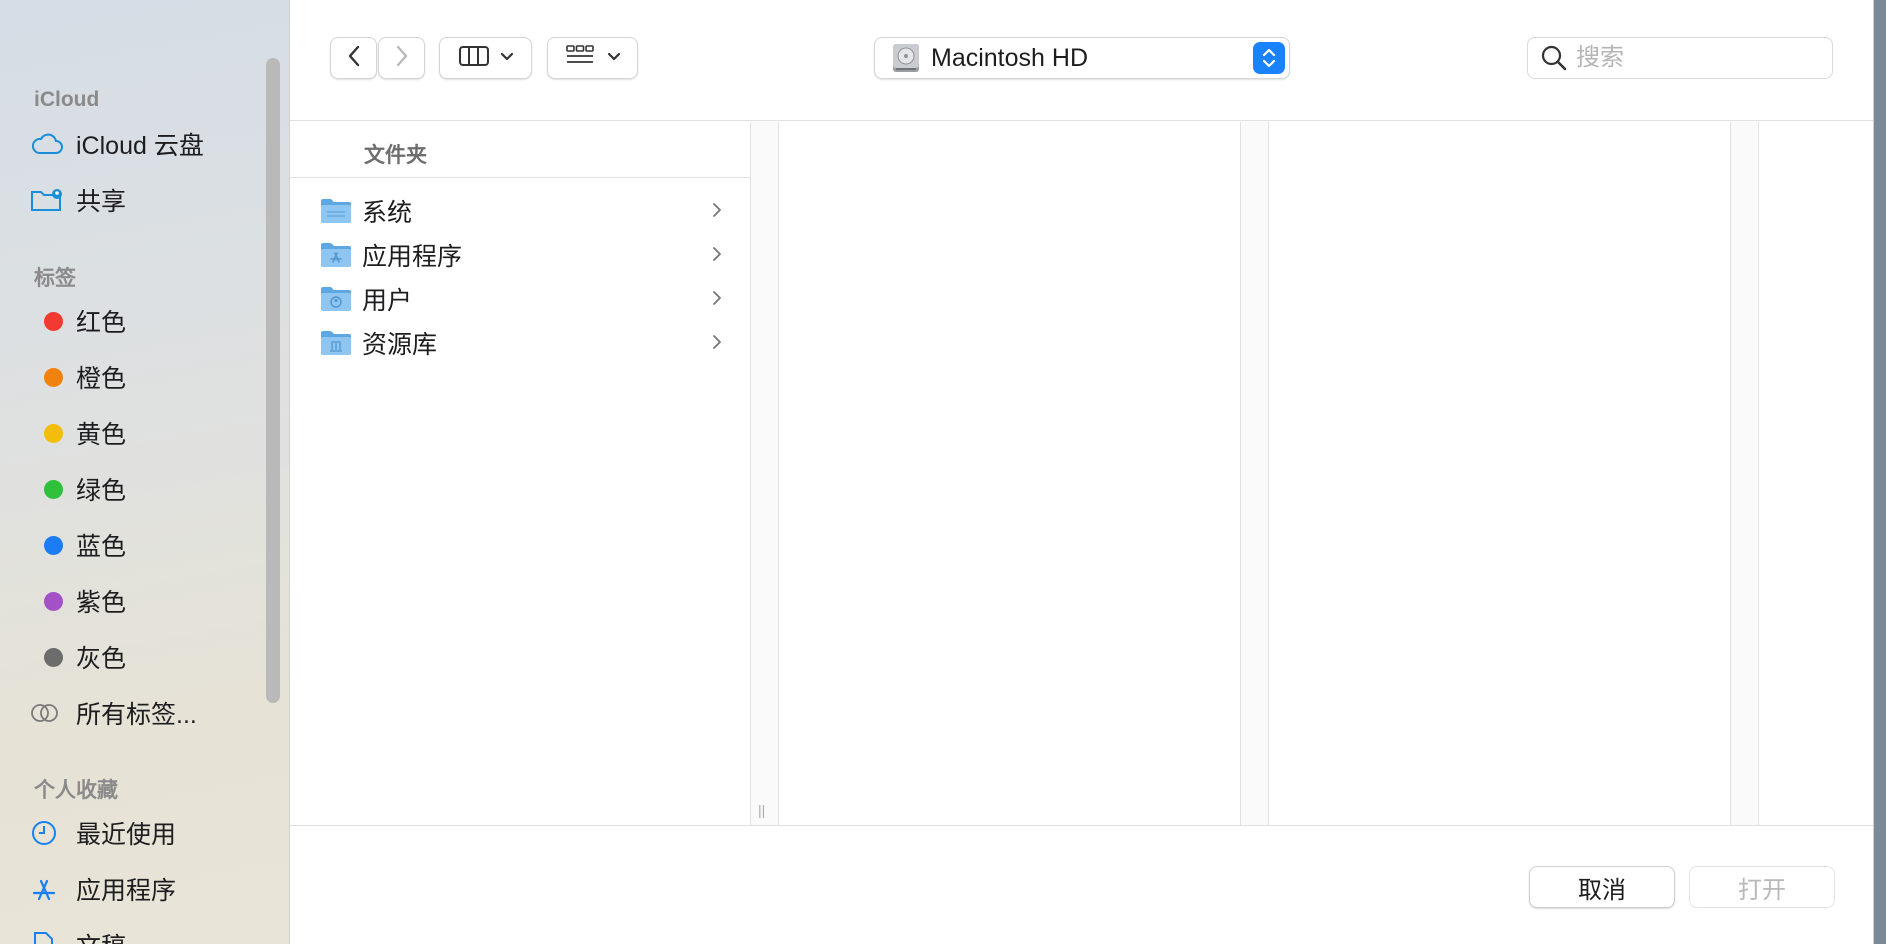 The width and height of the screenshot is (1886, 944). Describe the element at coordinates (906, 58) in the screenshot. I see `hard-drive-icon` at that location.